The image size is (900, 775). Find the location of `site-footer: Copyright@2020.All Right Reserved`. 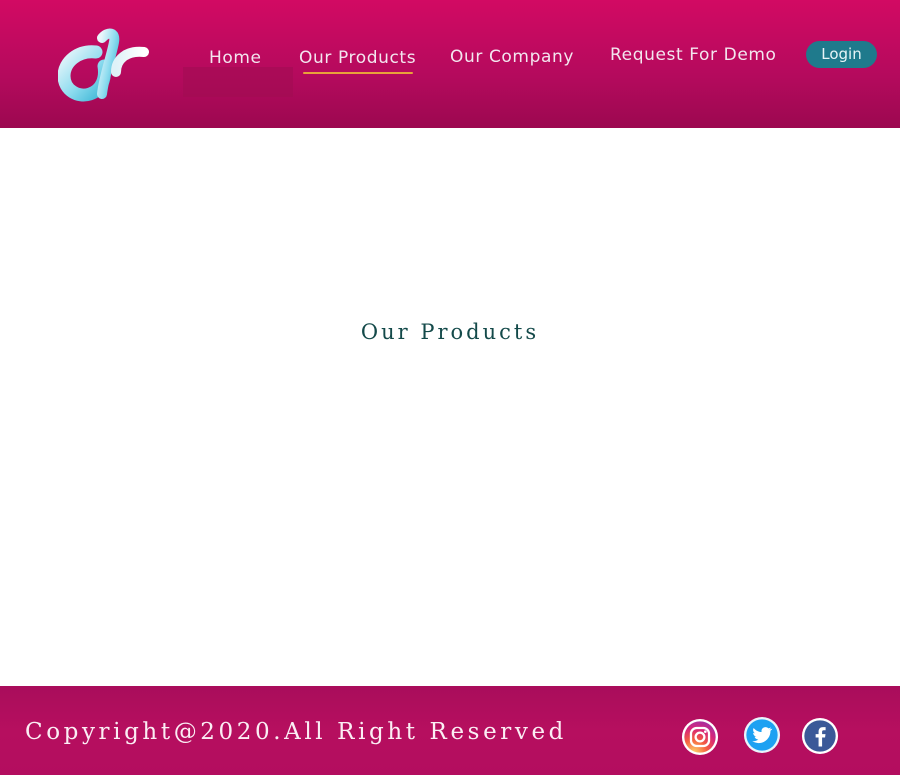

site-footer: Copyright@2020.All Right Reserved is located at coordinates (450, 730).